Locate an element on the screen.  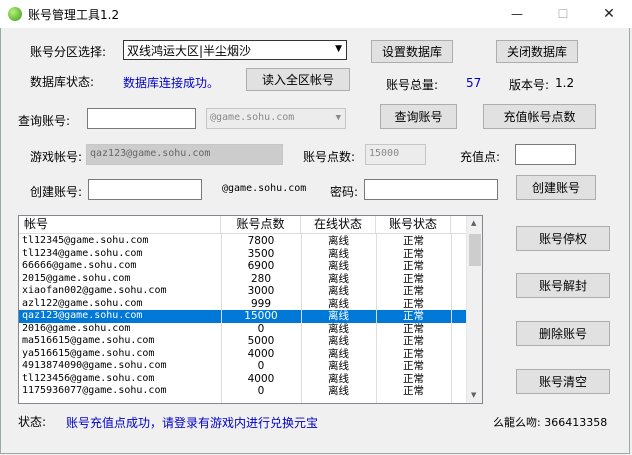
table-row: 2015@game.sohu.com 280 离线 正常 is located at coordinates (242, 279).